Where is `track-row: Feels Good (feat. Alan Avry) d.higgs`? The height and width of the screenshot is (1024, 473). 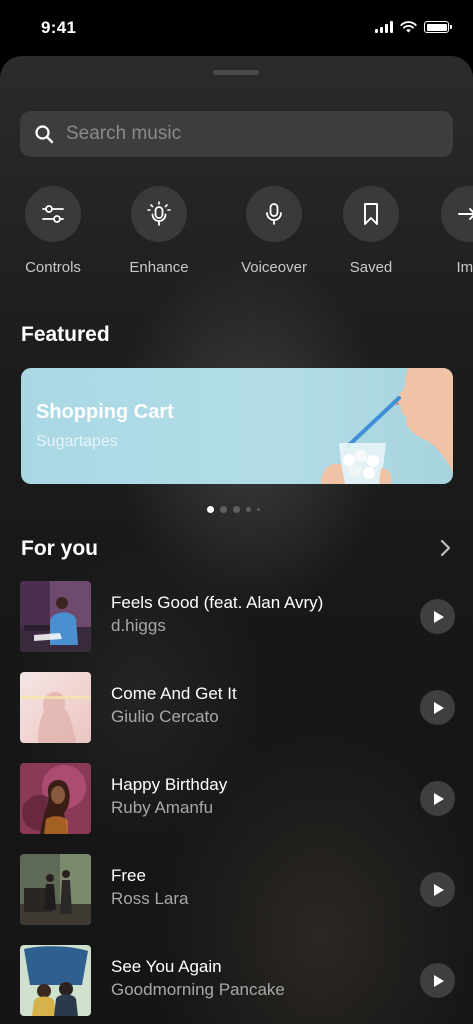
track-row: Feels Good (feat. Alan Avry) d.higgs is located at coordinates (238, 617).